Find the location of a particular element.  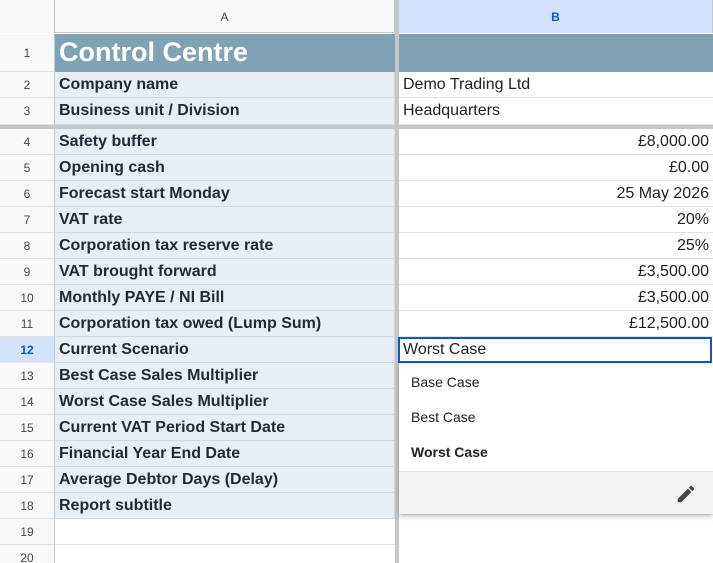

label-cell: Financial Year End Date is located at coordinates (225, 454).